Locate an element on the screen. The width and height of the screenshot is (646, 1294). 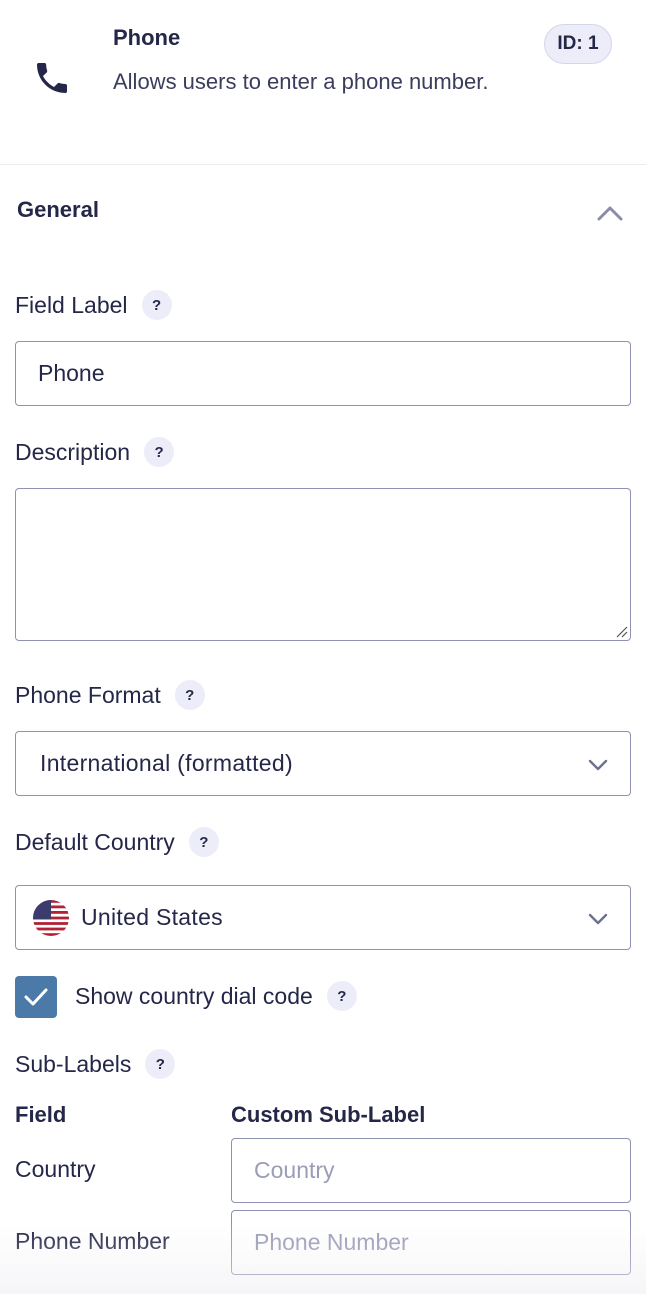
show-dial-code-label: Show country dial code ? is located at coordinates (216, 996).